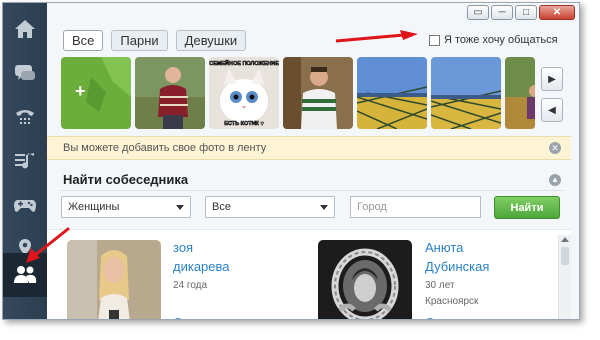 Image resolution: width=600 pixels, height=340 pixels. Describe the element at coordinates (183, 247) in the screenshot. I see `result-1-first-name: зоя` at that location.